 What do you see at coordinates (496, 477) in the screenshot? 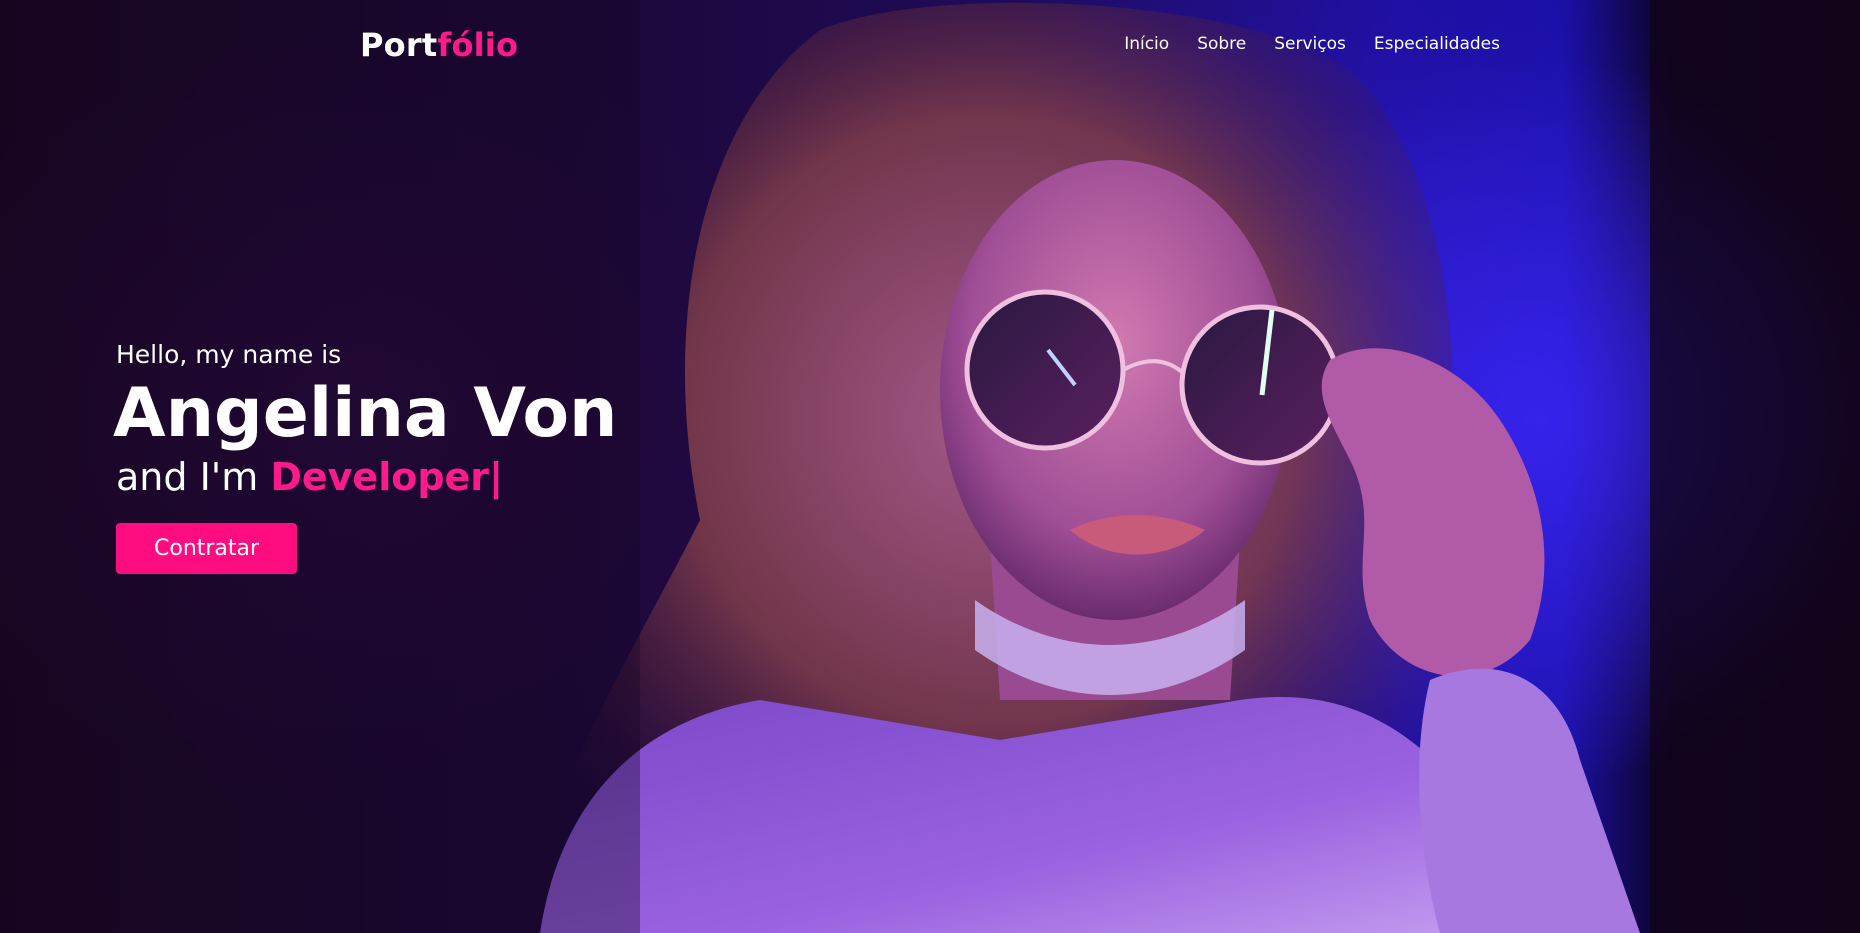
I see `typing-cursor: |` at bounding box center [496, 477].